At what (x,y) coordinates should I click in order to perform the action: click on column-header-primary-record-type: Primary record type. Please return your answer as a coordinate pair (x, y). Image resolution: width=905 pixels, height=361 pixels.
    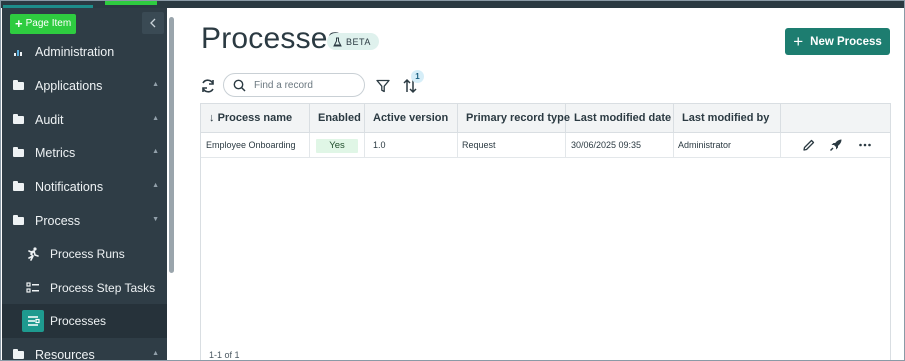
    Looking at the image, I should click on (514, 118).